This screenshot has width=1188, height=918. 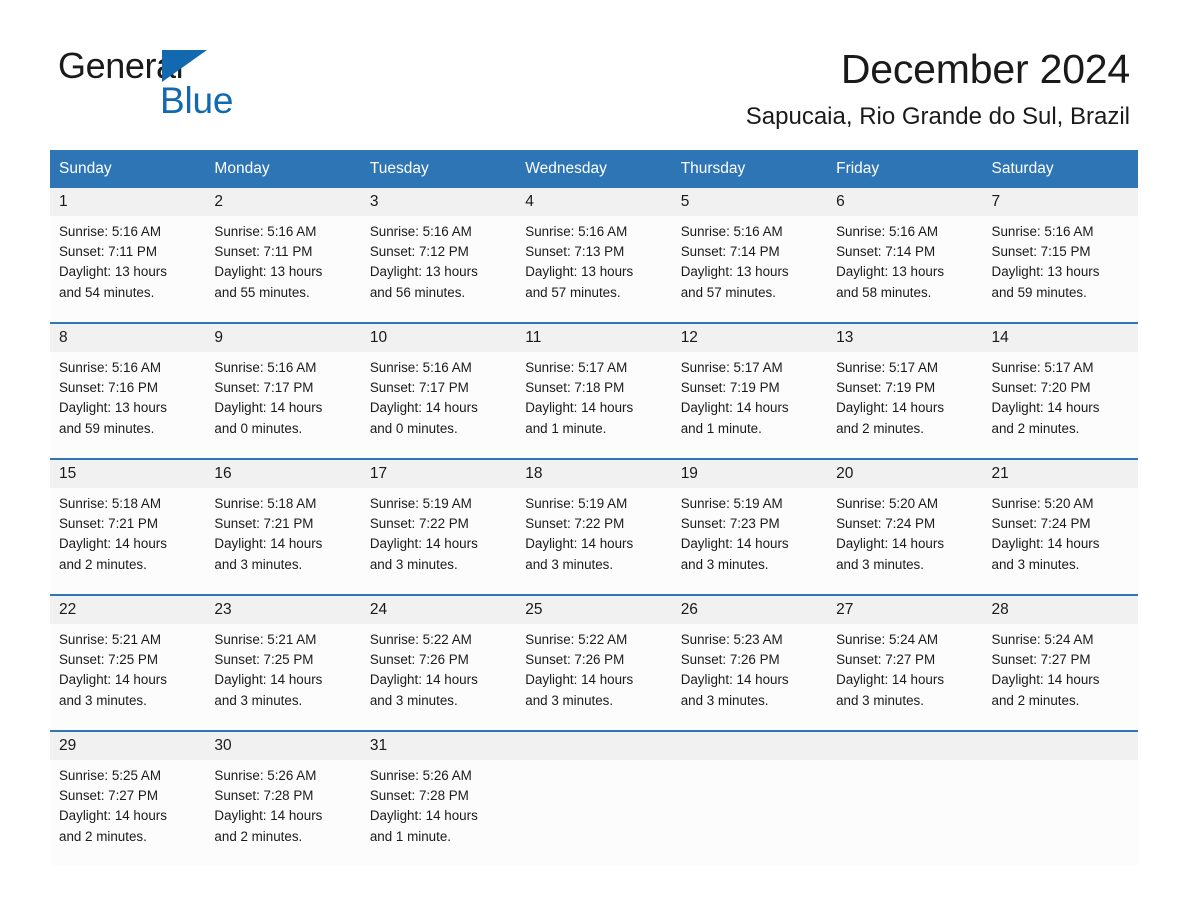 I want to click on day-number: 12, so click(x=749, y=337).